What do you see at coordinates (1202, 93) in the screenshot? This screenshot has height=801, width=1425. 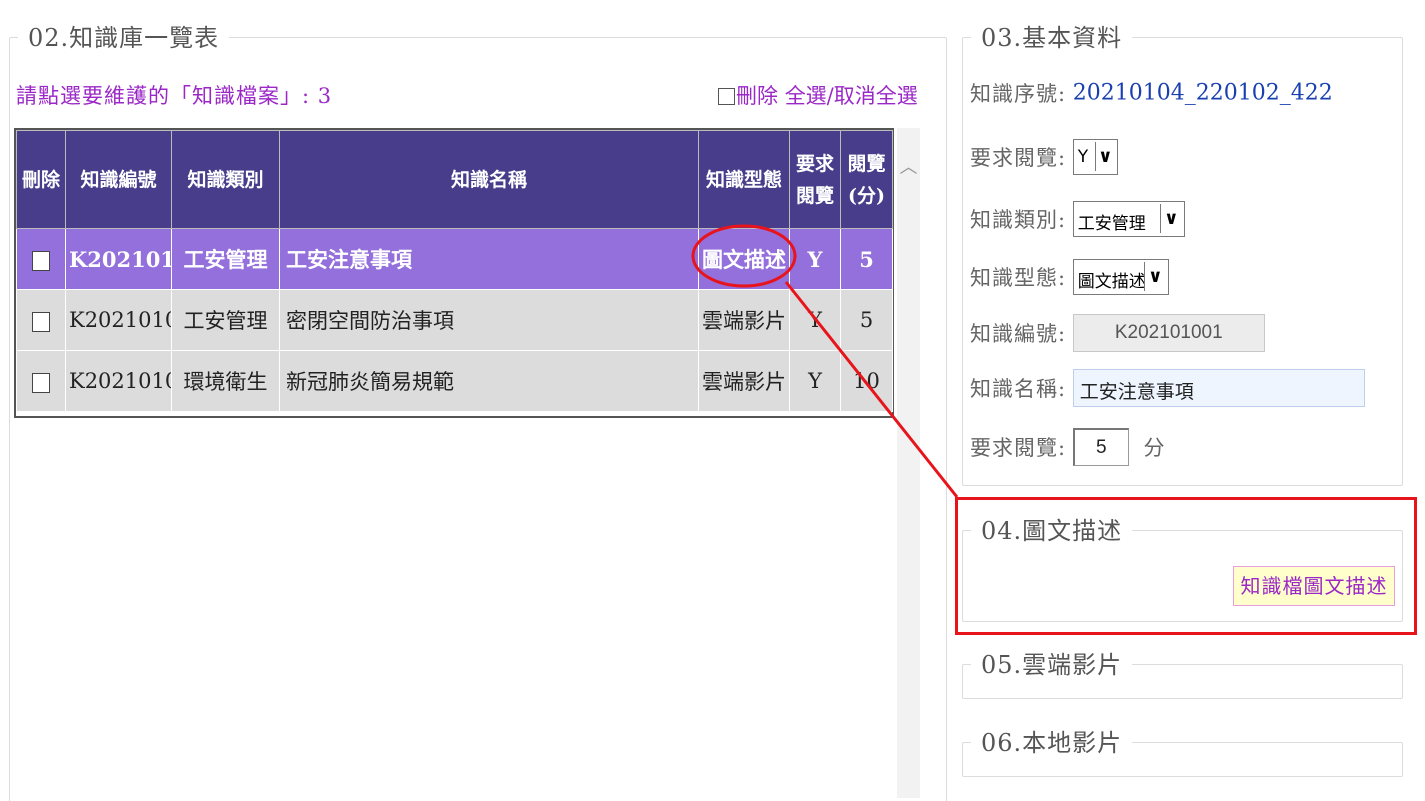 I see `serial-value: 20210104_220102_422` at bounding box center [1202, 93].